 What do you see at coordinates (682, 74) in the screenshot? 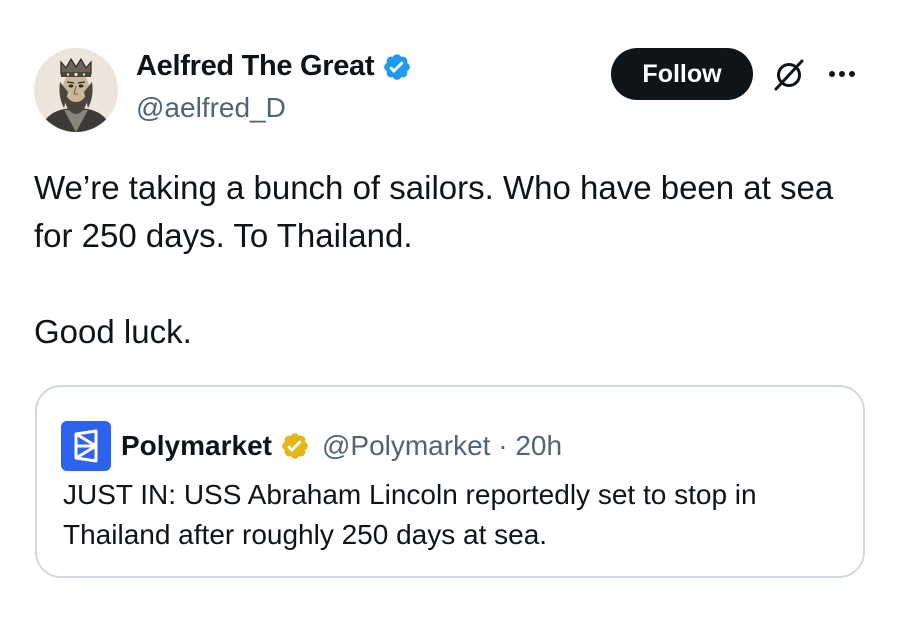
I see `follow-button: Follow` at bounding box center [682, 74].